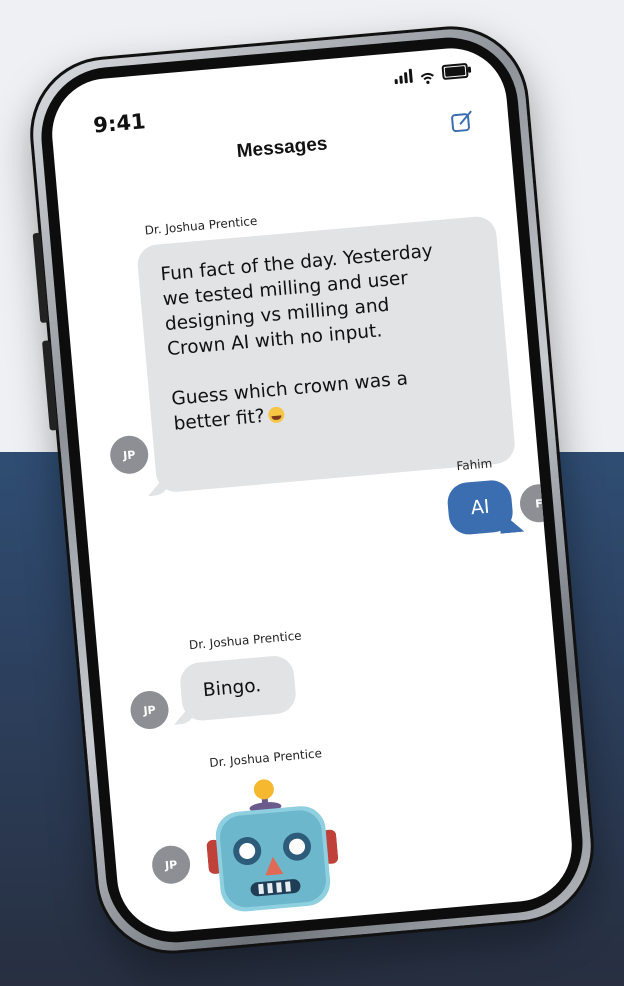  I want to click on message-bubble-outgoing: AI, so click(480, 507).